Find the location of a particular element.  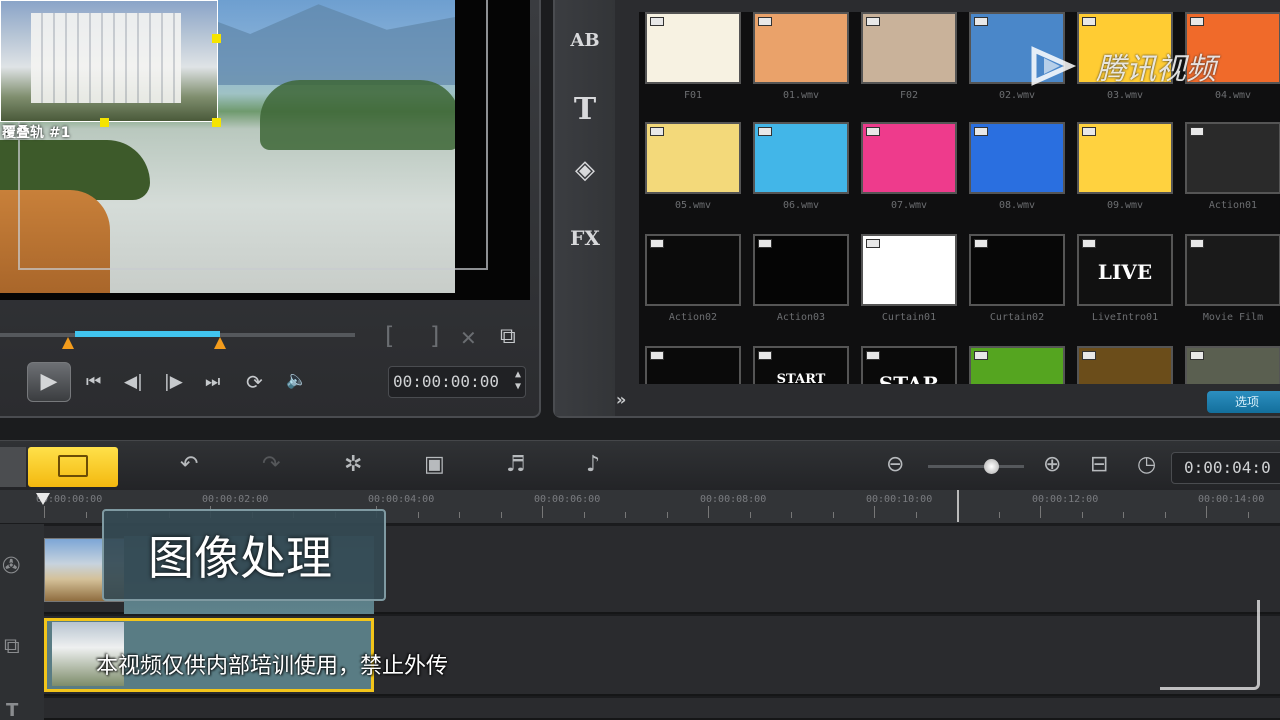

fit-project-icon: ⊟ is located at coordinates (1099, 464).